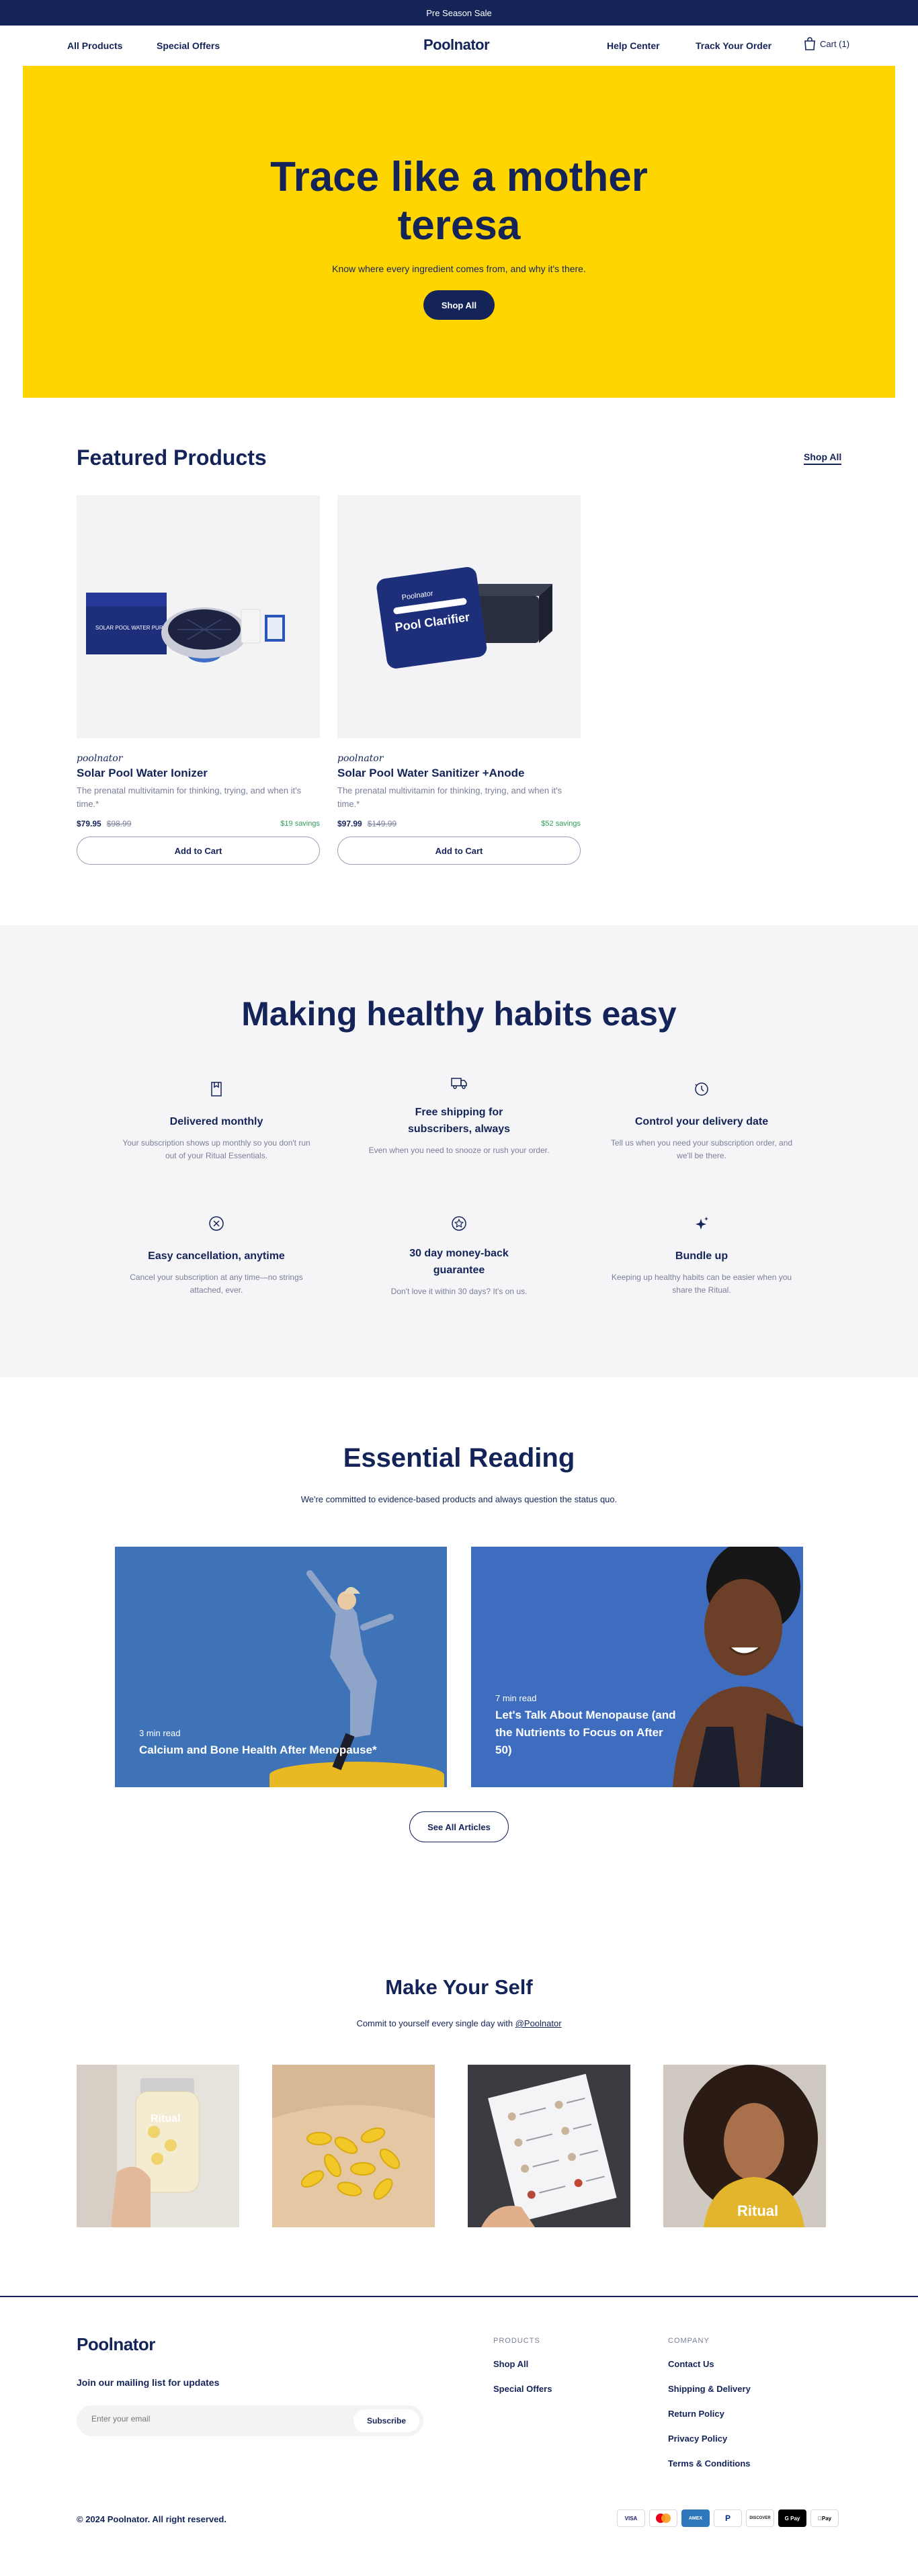 This screenshot has height=2576, width=918. I want to click on subscribe-button: Subscribe, so click(386, 2420).